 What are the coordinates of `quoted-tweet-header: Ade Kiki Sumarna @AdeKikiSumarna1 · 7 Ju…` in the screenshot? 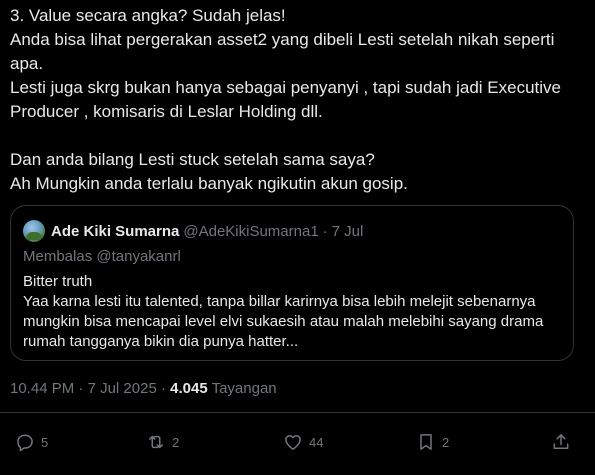 It's located at (193, 231).